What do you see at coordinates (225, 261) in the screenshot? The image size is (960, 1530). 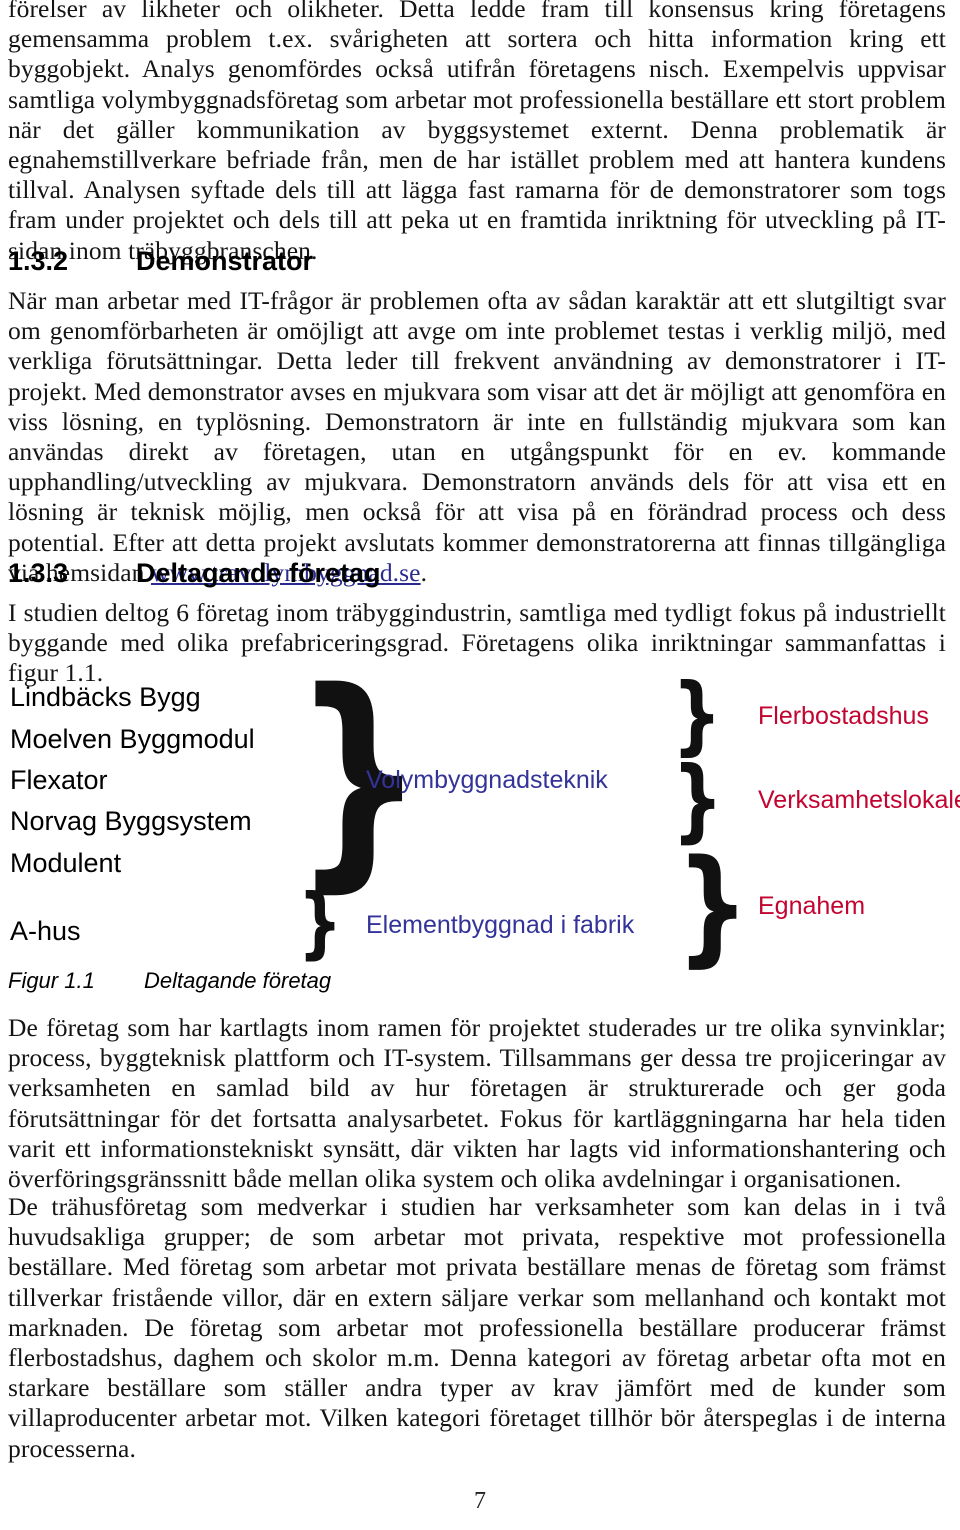 I see `heading-title: Demonstrator` at bounding box center [225, 261].